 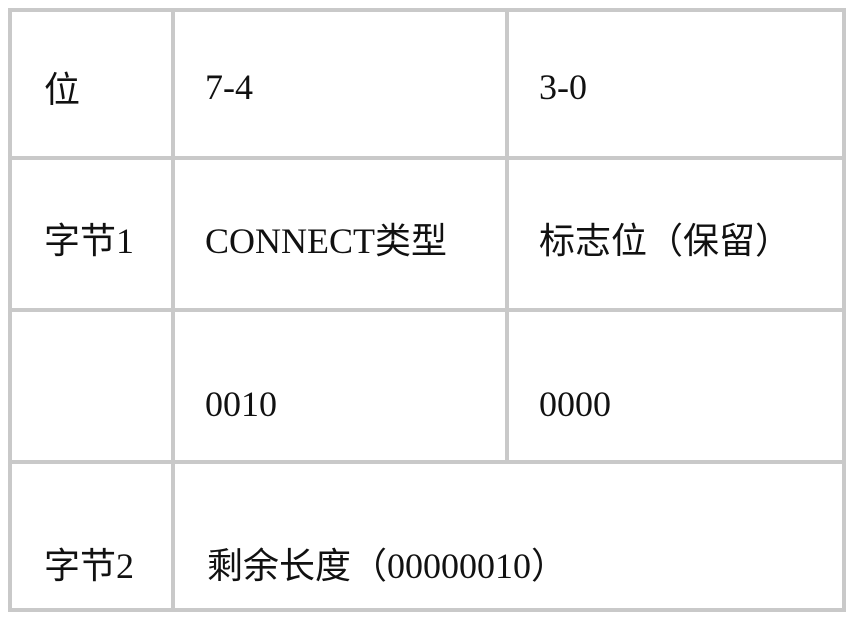 What do you see at coordinates (91, 386) in the screenshot?
I see `row-label-empty` at bounding box center [91, 386].